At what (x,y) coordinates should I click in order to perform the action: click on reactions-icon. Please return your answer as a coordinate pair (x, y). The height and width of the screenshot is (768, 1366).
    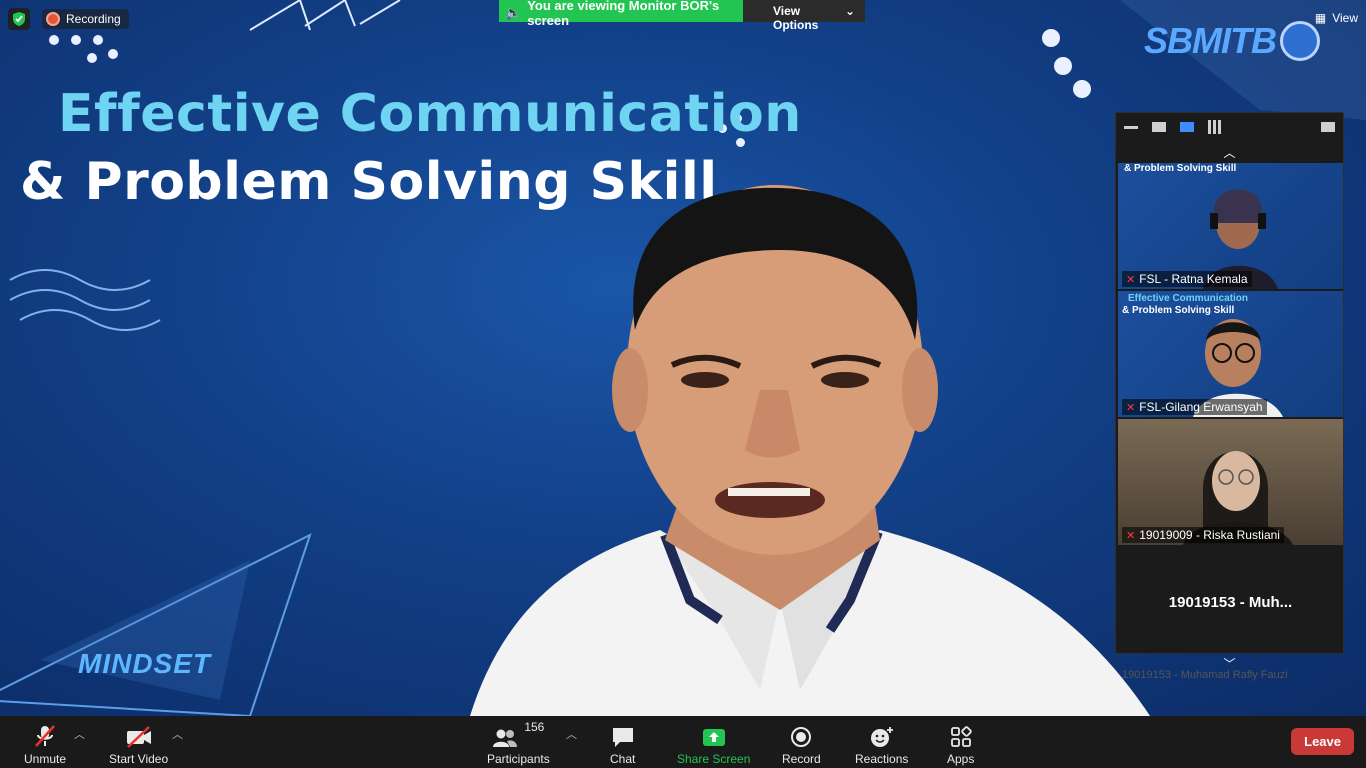
    Looking at the image, I should click on (882, 734).